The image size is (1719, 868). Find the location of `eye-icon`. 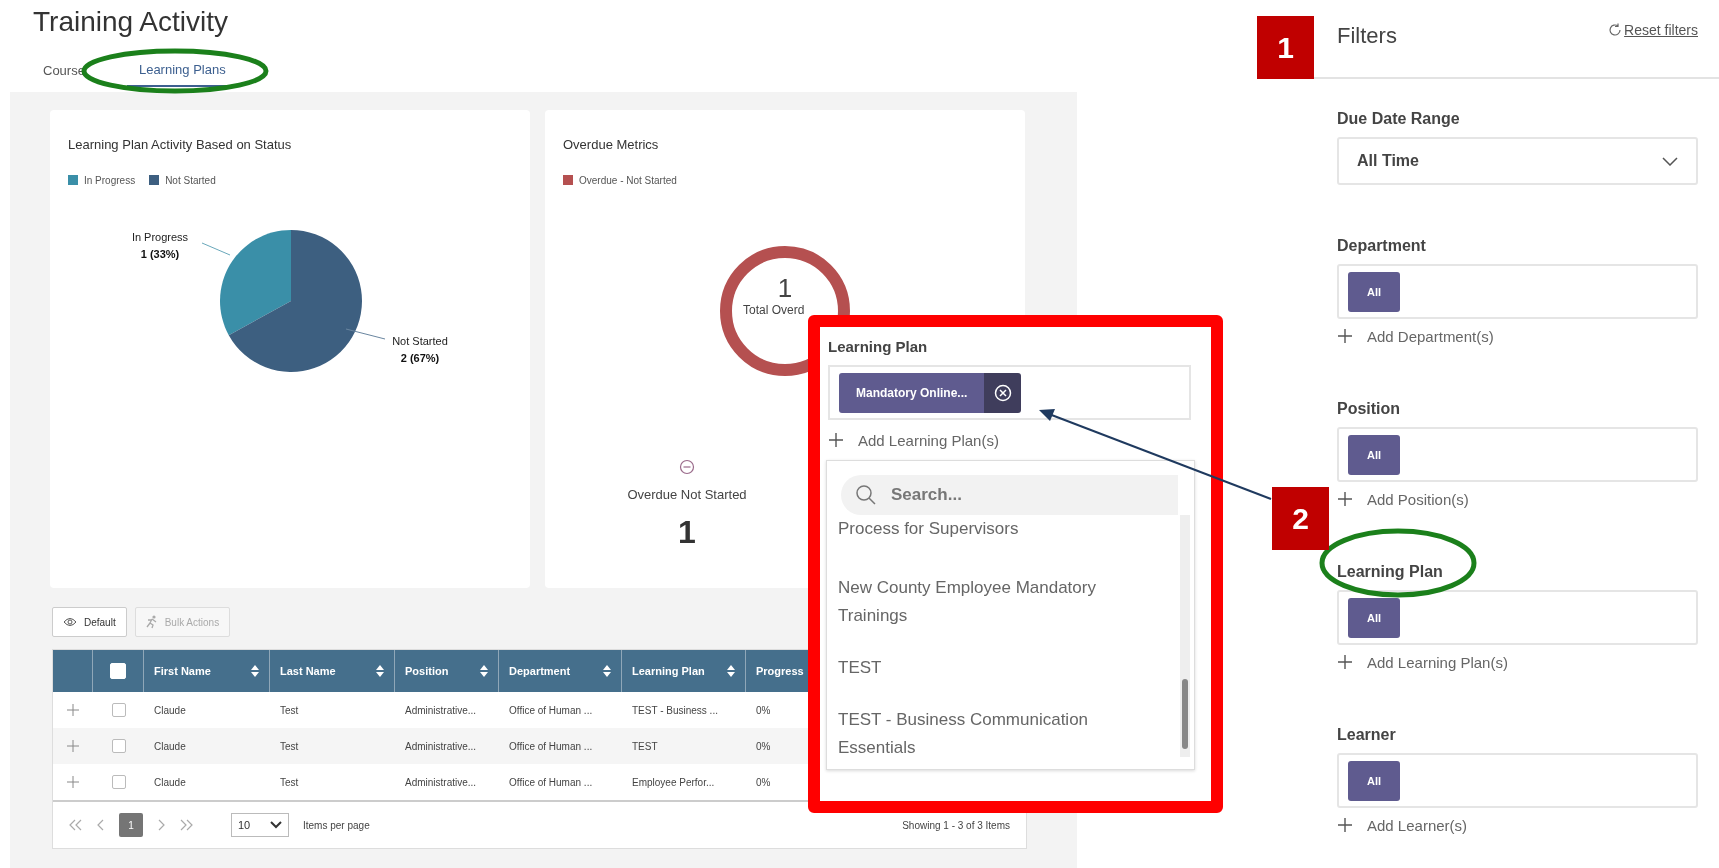

eye-icon is located at coordinates (70, 622).